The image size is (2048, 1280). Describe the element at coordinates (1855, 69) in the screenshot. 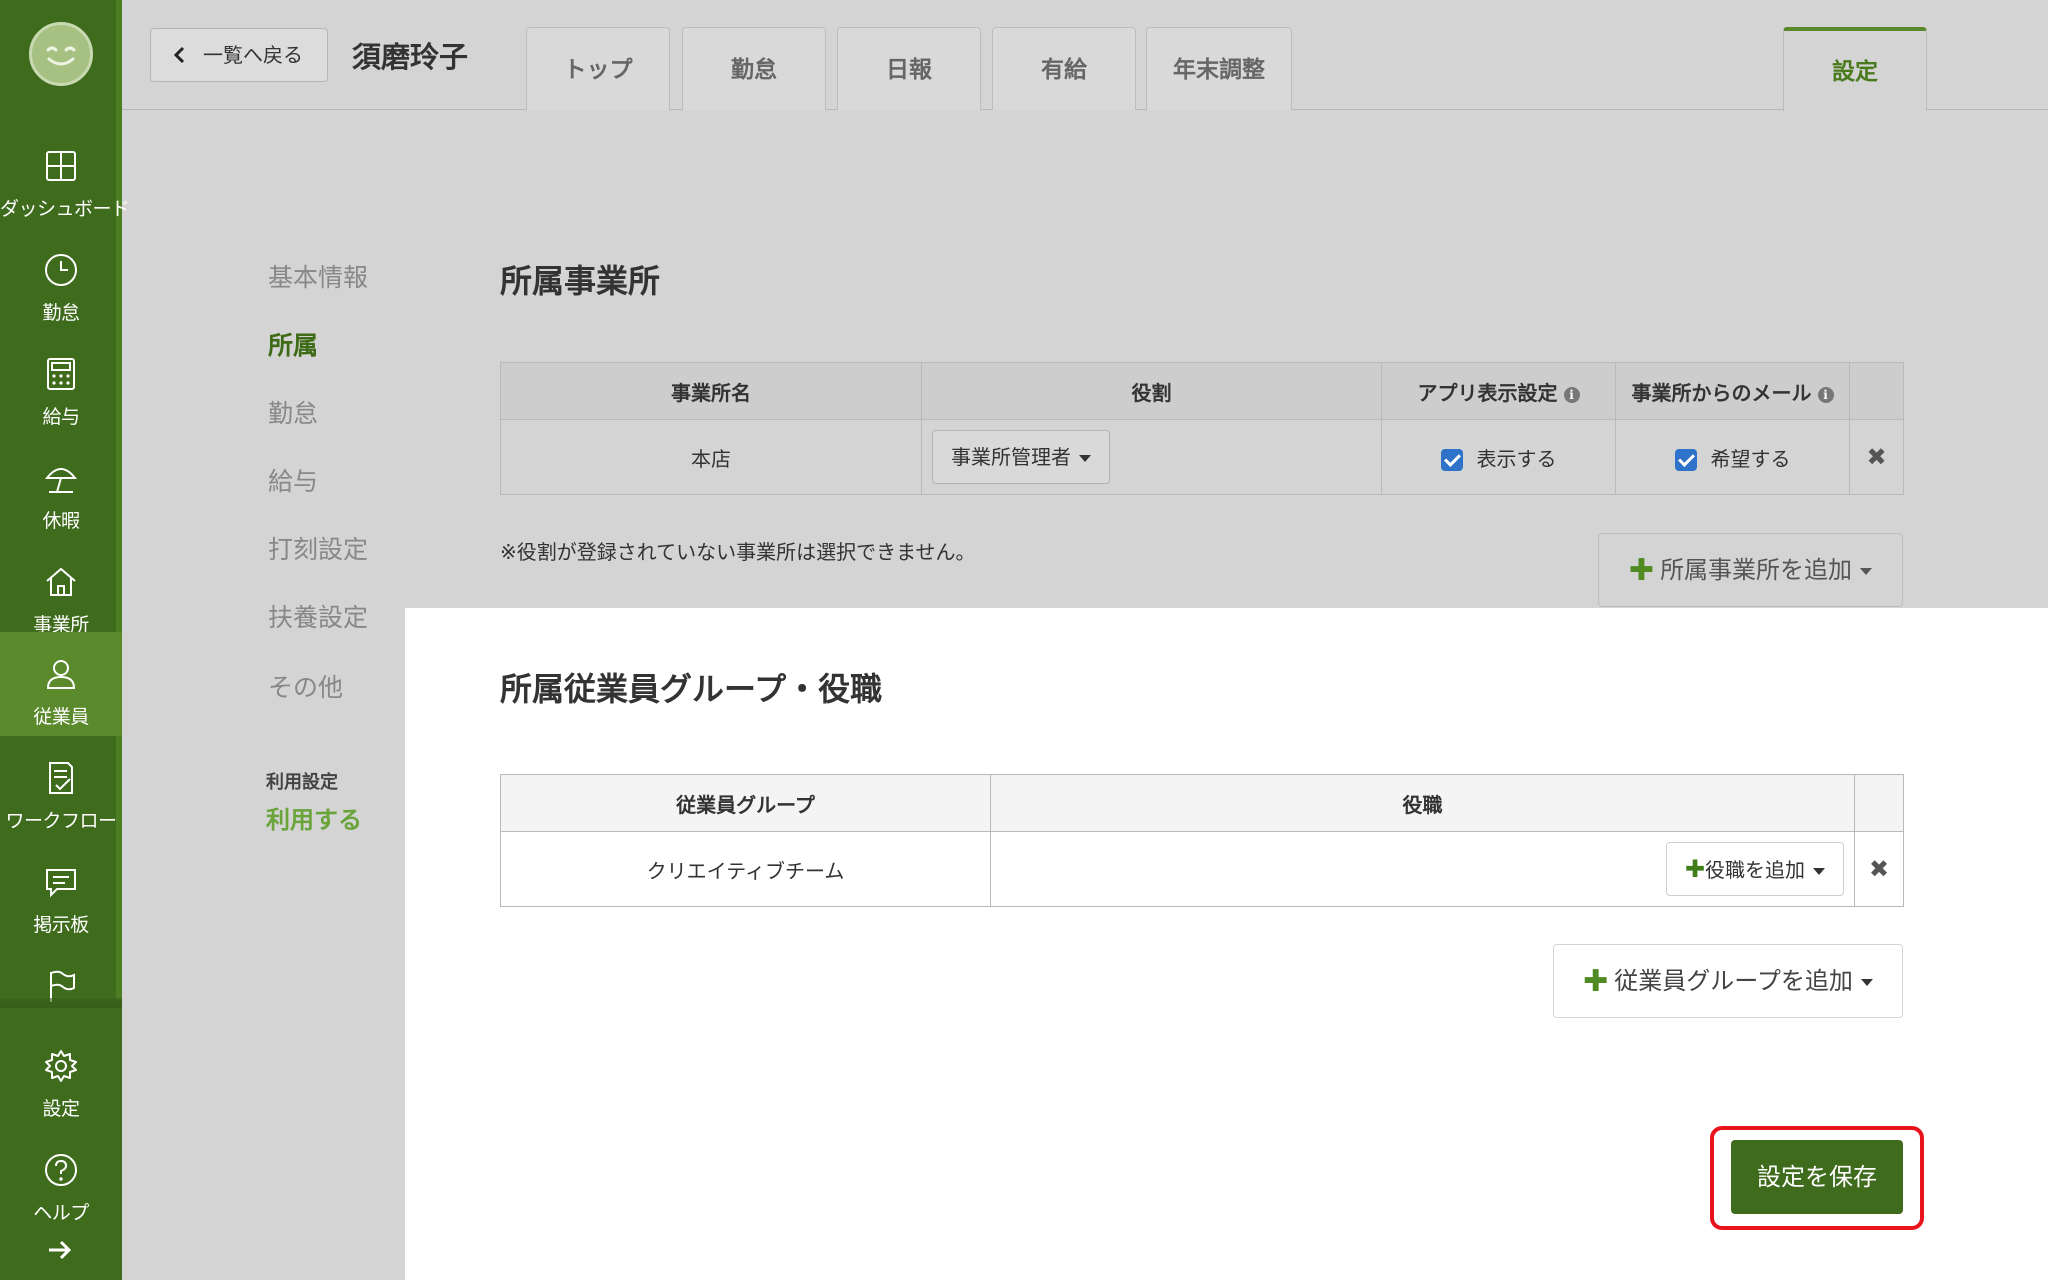

I see `tab-settings: 設定` at that location.